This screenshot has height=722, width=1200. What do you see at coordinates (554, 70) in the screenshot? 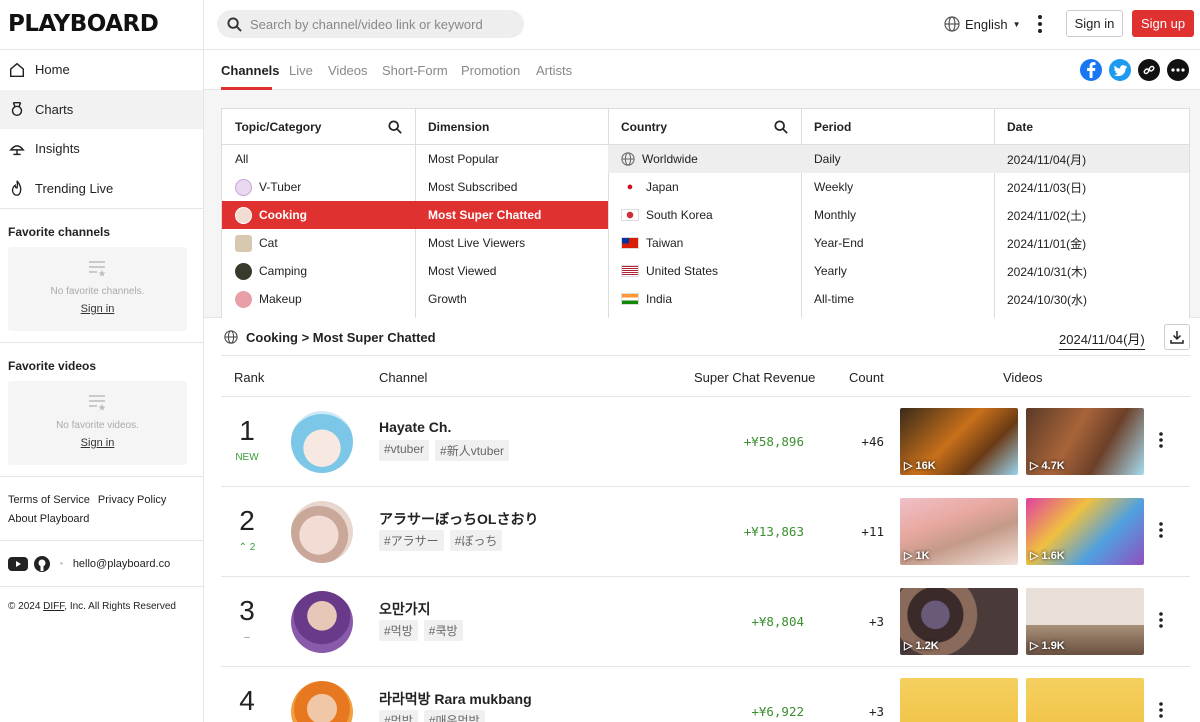
I see `tab-artists: Artists` at bounding box center [554, 70].